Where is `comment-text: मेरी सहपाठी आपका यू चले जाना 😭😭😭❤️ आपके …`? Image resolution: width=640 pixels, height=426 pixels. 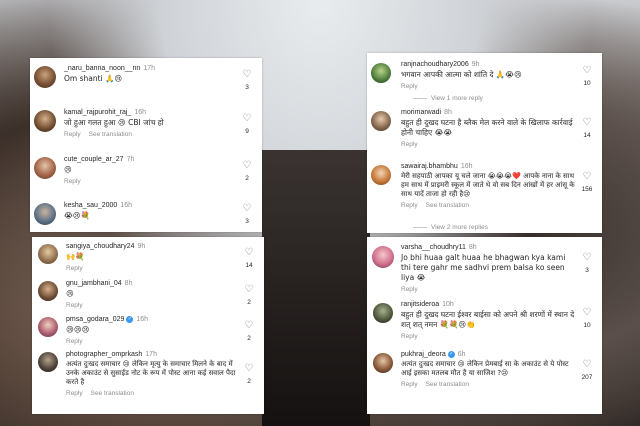 comment-text: मेरी सहपाठी आपका यू चले जाना 😭😭😭❤️ आपके … is located at coordinates (488, 185).